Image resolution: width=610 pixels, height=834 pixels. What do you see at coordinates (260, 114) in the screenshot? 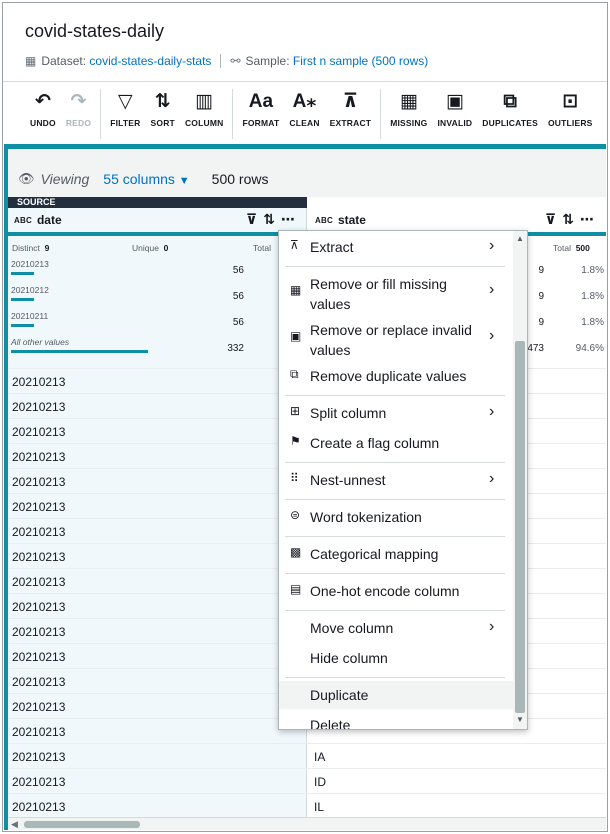
I see `format-button: Aa FORMAT` at bounding box center [260, 114].